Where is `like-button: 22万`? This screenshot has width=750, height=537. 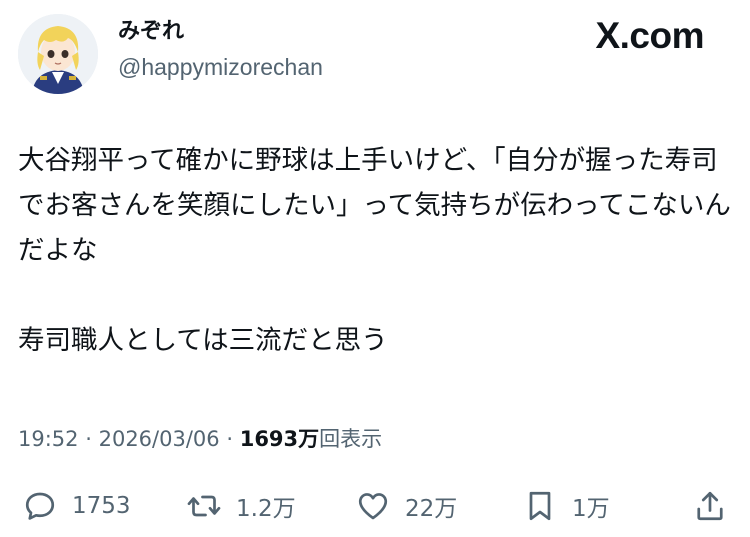 like-button: 22万 is located at coordinates (406, 506).